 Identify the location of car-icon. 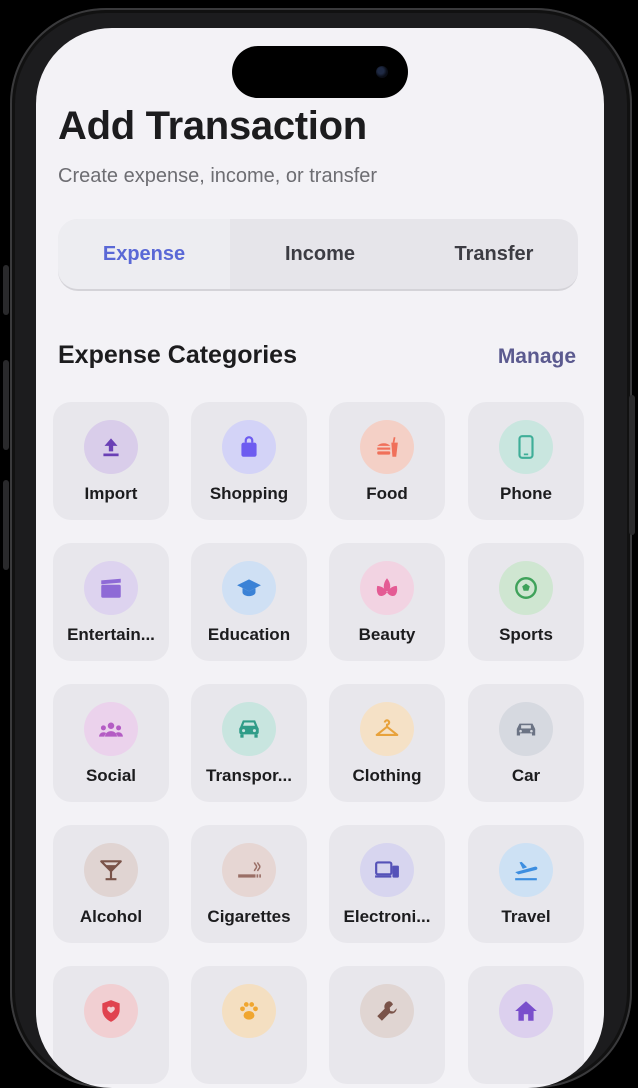
(526, 729).